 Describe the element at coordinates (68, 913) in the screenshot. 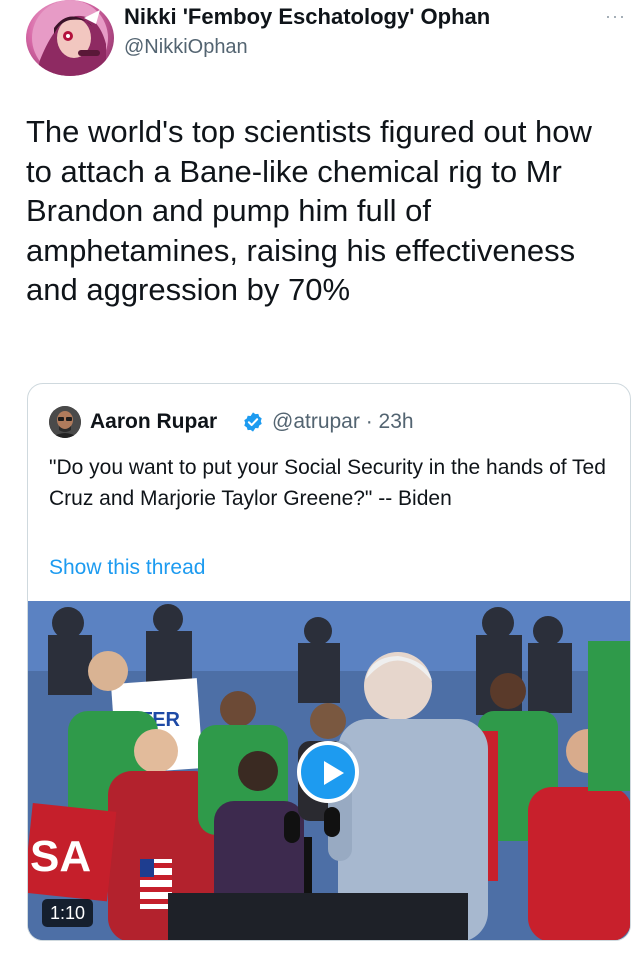

I see `video-duration: 1:10` at that location.